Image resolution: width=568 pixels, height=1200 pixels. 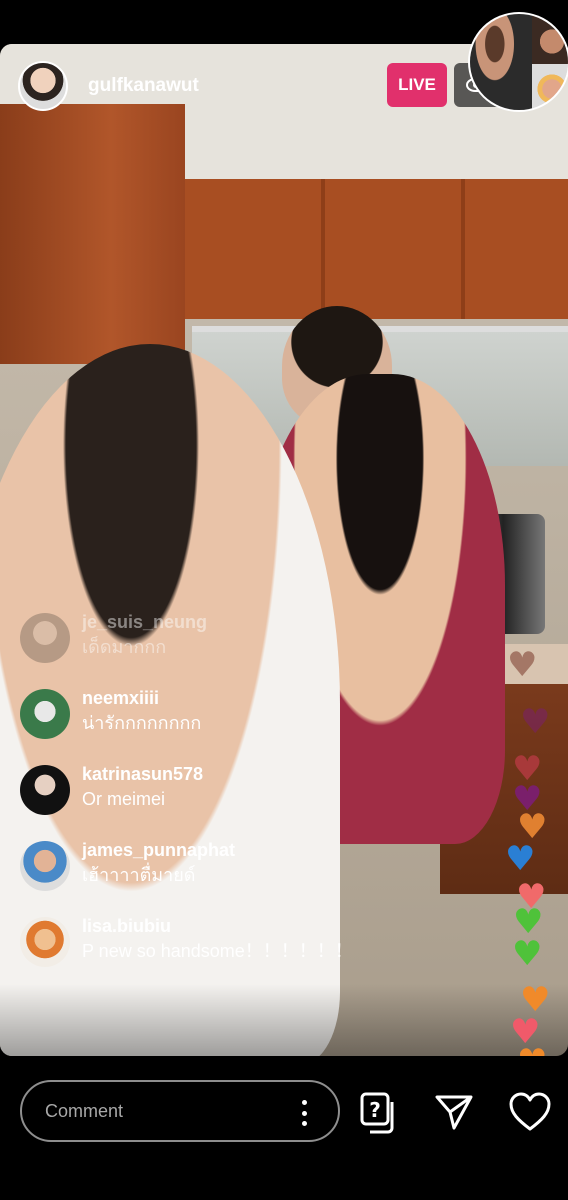 I want to click on guest-video-b, so click(x=550, y=39).